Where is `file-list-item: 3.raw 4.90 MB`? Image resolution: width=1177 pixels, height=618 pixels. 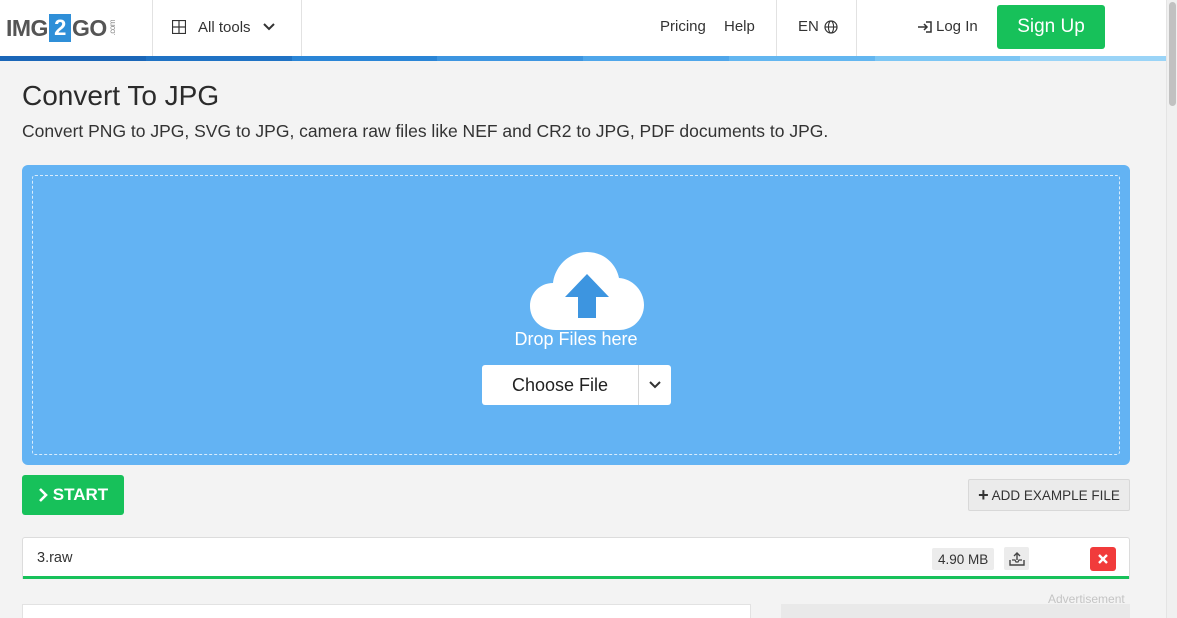 file-list-item: 3.raw 4.90 MB is located at coordinates (576, 558).